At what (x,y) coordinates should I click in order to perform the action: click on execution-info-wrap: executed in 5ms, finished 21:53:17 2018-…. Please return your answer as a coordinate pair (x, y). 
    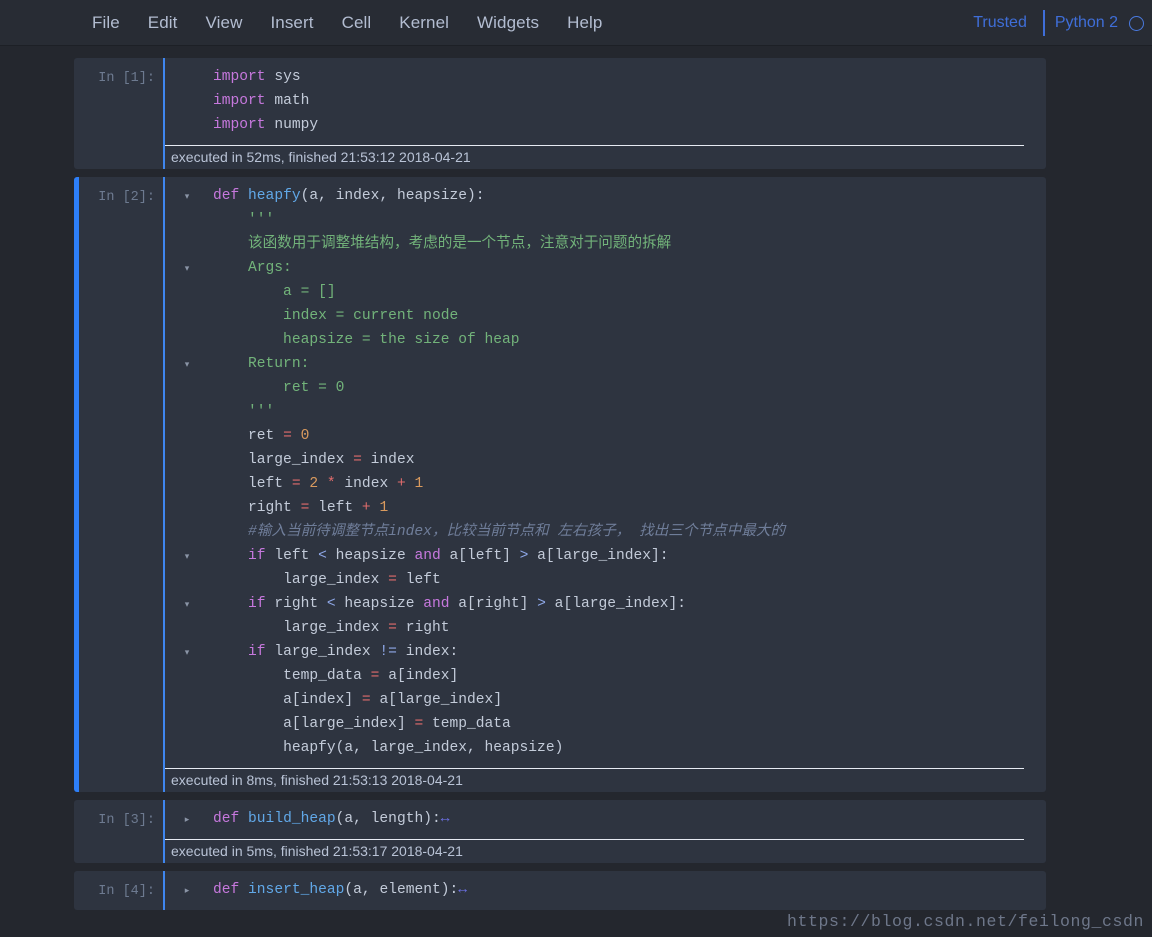
    Looking at the image, I should click on (604, 851).